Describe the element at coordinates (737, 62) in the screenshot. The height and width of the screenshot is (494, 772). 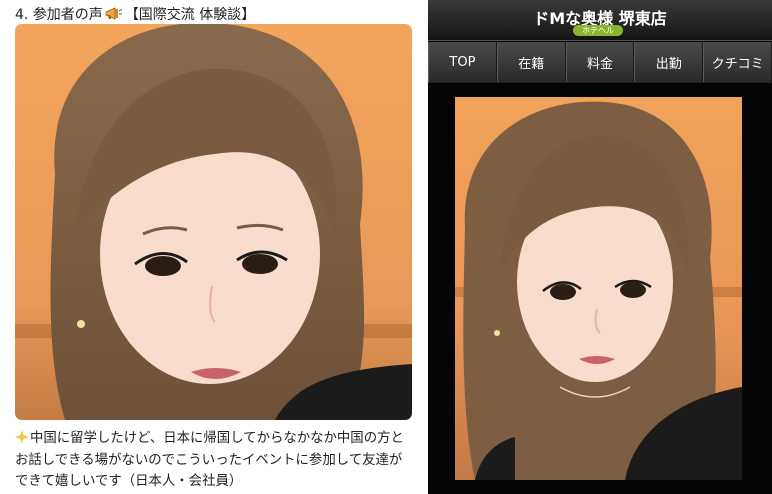
I see `nav-reviews: クチコミ` at that location.